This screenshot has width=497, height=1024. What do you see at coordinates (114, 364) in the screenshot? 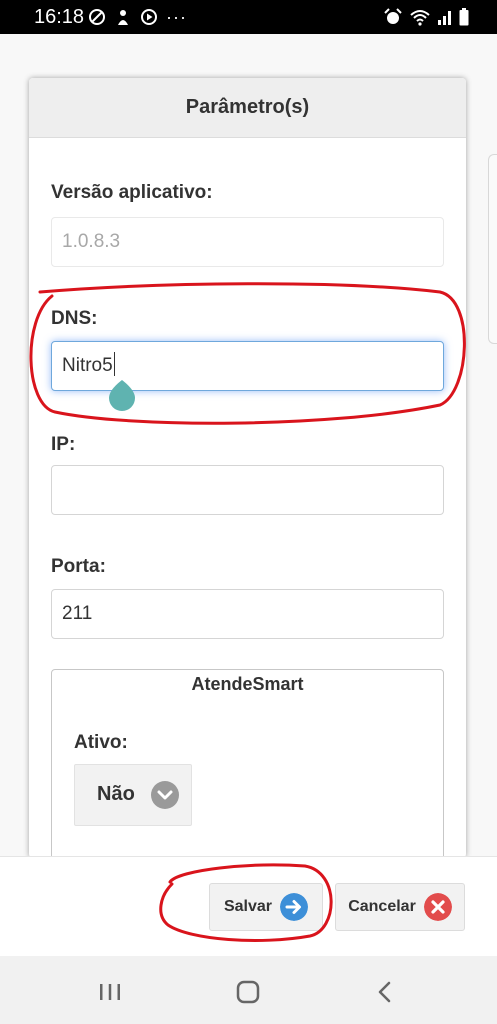
I see `text-caret` at bounding box center [114, 364].